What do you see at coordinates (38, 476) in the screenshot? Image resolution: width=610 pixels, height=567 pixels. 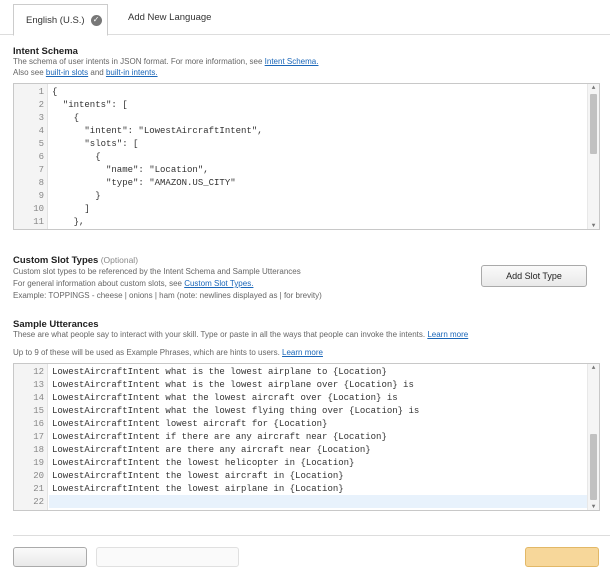 I see `line-number: 20` at bounding box center [38, 476].